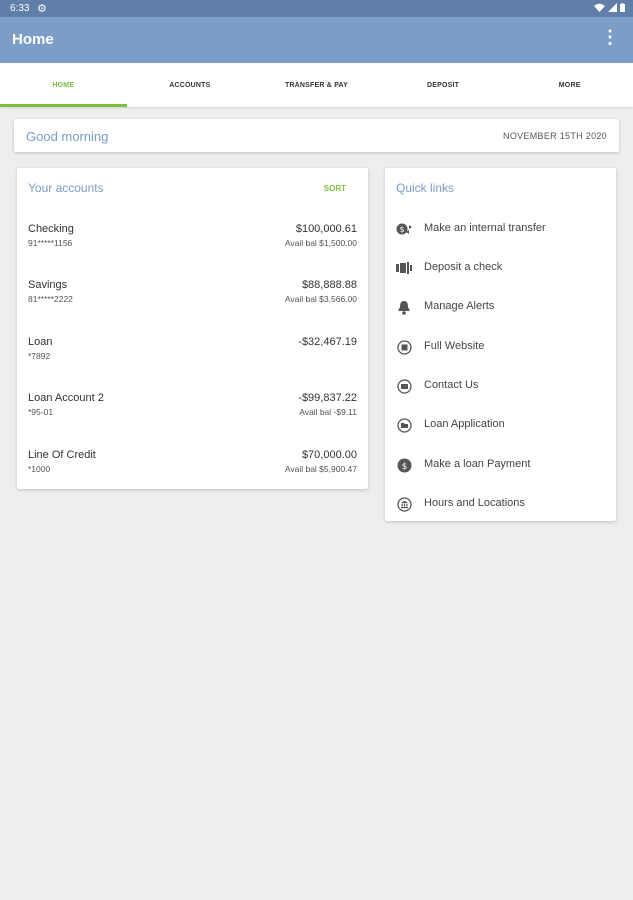 This screenshot has width=633, height=900. I want to click on sort-button: SORT, so click(335, 188).